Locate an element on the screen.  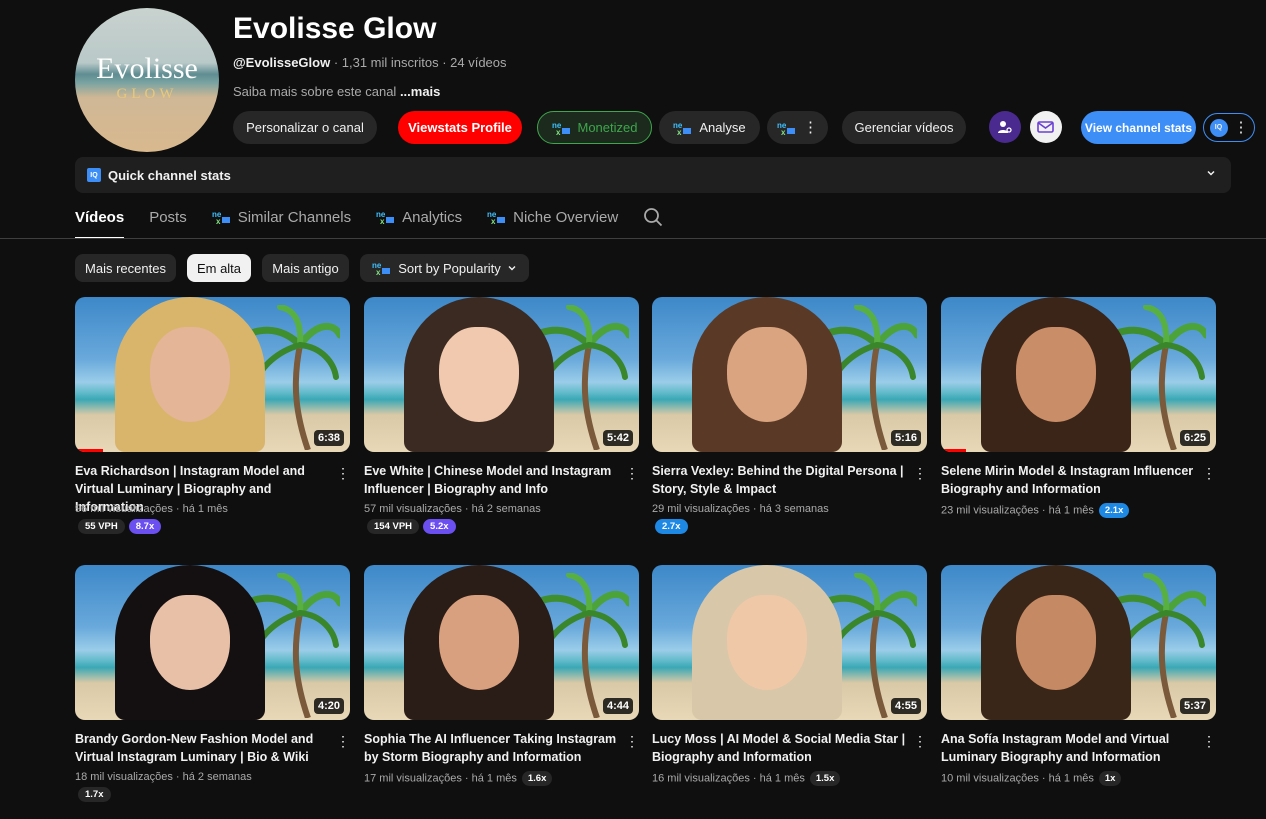
analyse-button: ne x Analyse is located at coordinates (709, 127).